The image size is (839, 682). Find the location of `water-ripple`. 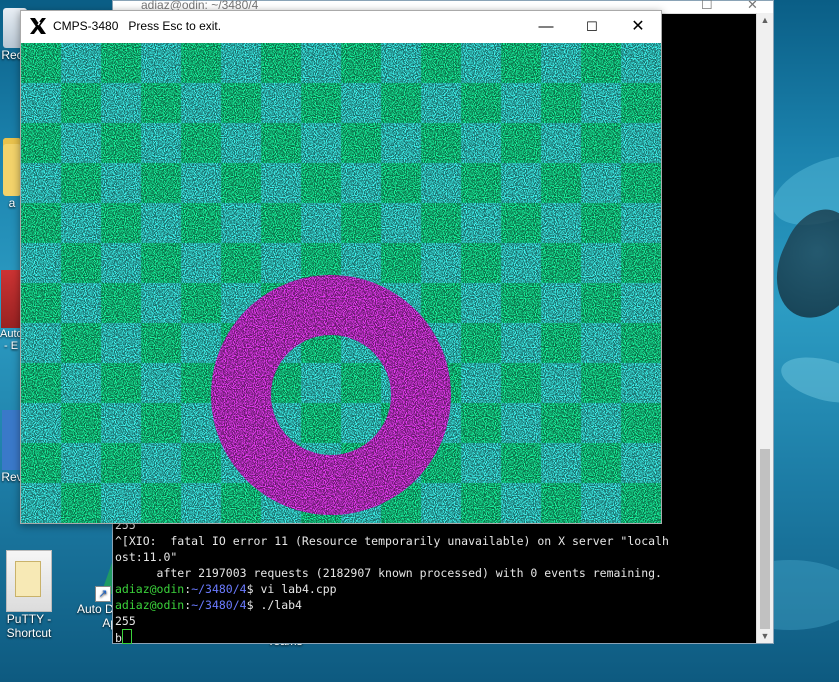

water-ripple is located at coordinates (807, 380).